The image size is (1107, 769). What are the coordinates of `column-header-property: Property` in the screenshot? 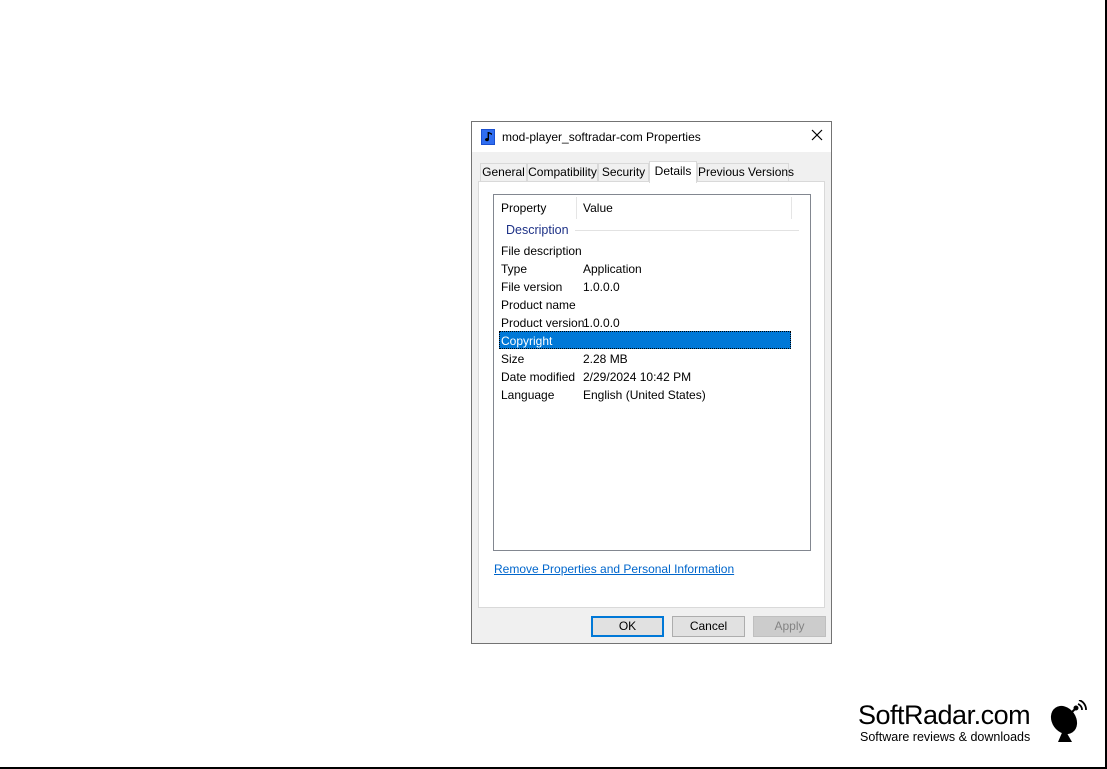 It's located at (523, 208).